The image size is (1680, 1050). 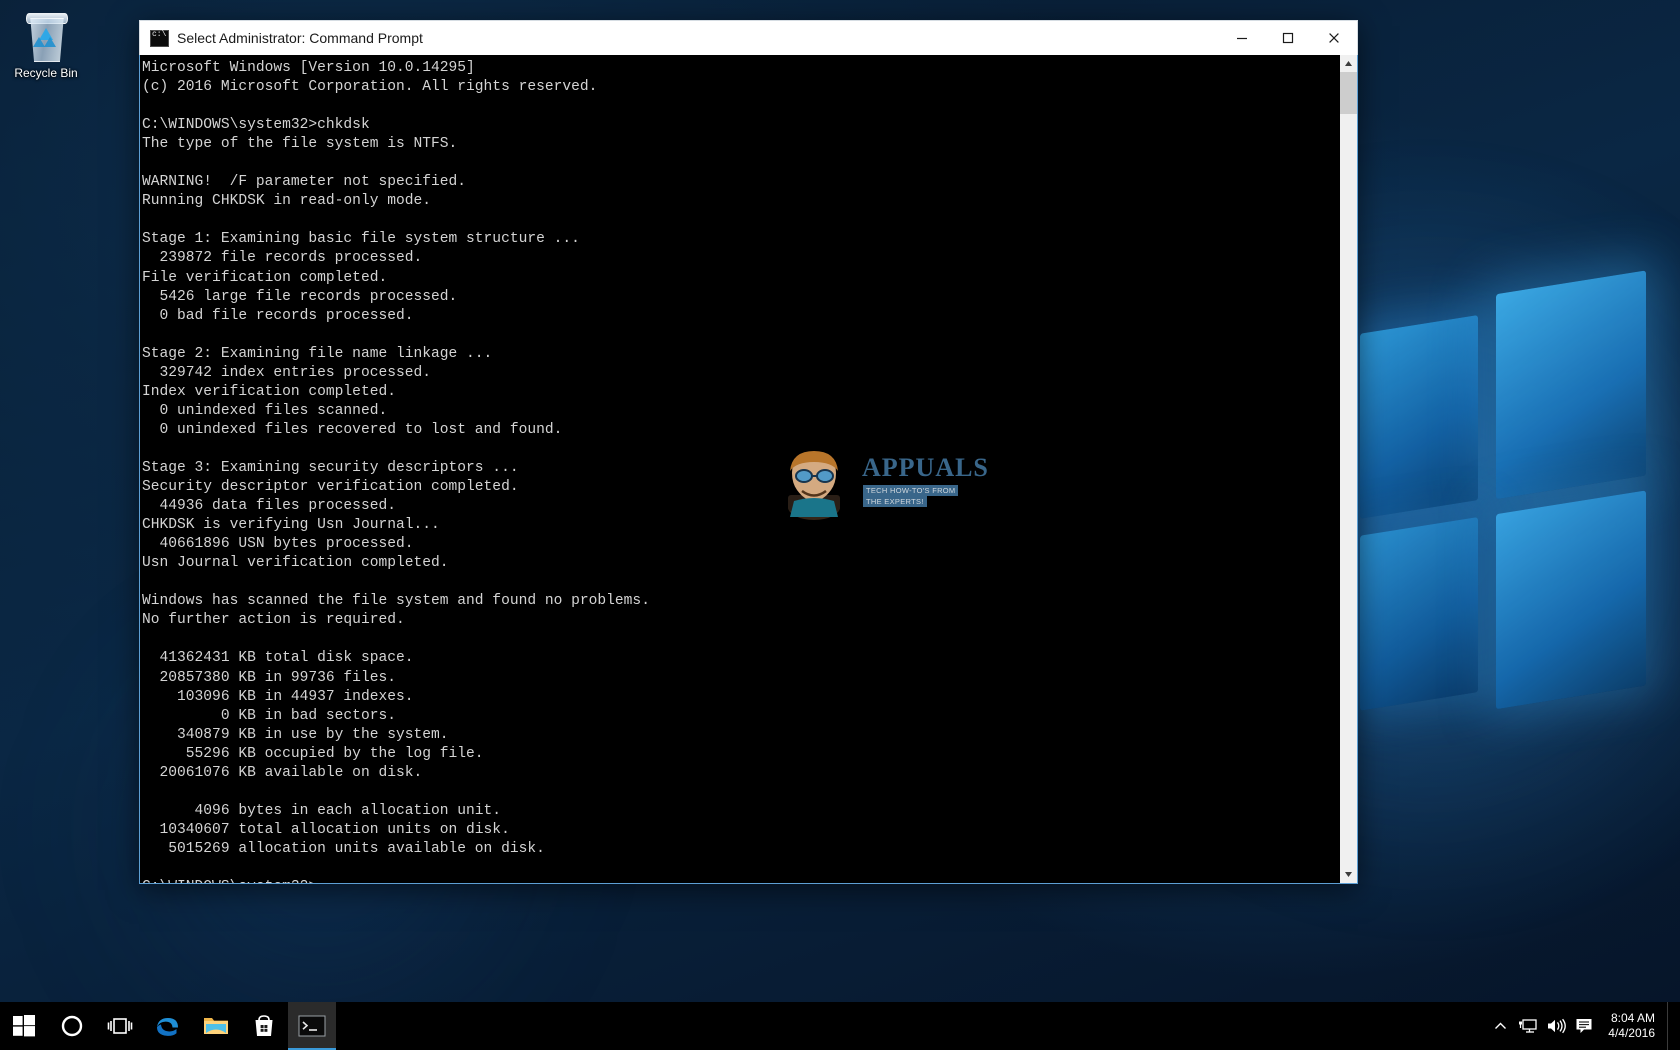 What do you see at coordinates (1632, 1018) in the screenshot?
I see `clock-time: 8:04 AM` at bounding box center [1632, 1018].